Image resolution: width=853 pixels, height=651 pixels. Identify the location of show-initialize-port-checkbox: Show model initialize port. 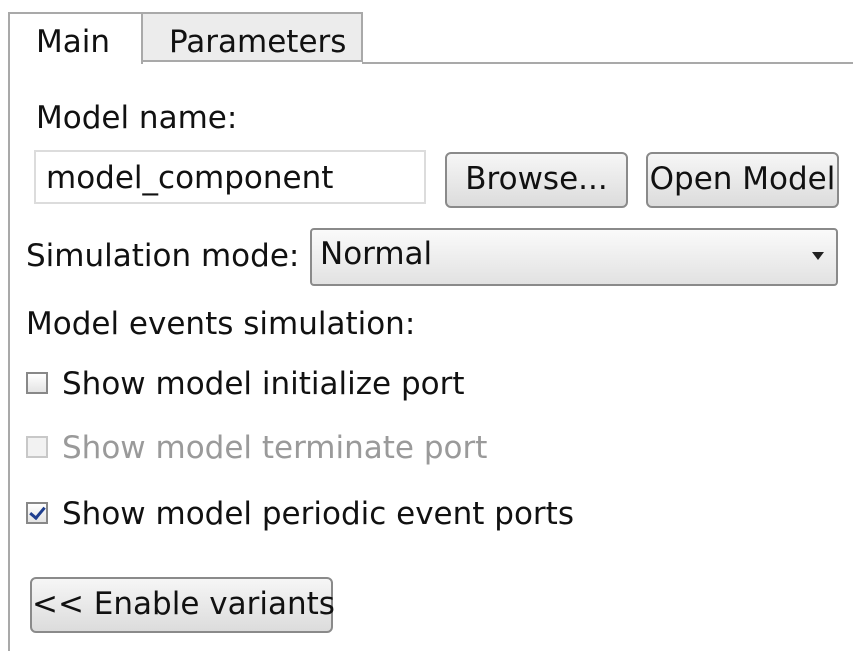
(245, 386).